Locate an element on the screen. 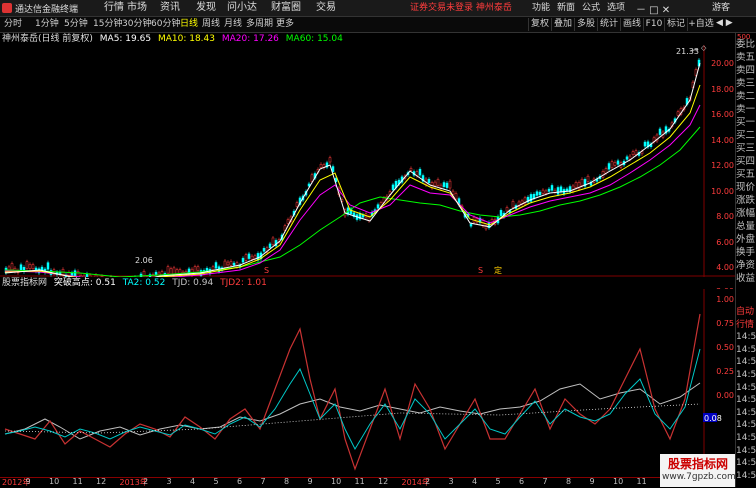 The height and width of the screenshot is (488, 756). menu-wealth: 财富圈 is located at coordinates (286, 8).